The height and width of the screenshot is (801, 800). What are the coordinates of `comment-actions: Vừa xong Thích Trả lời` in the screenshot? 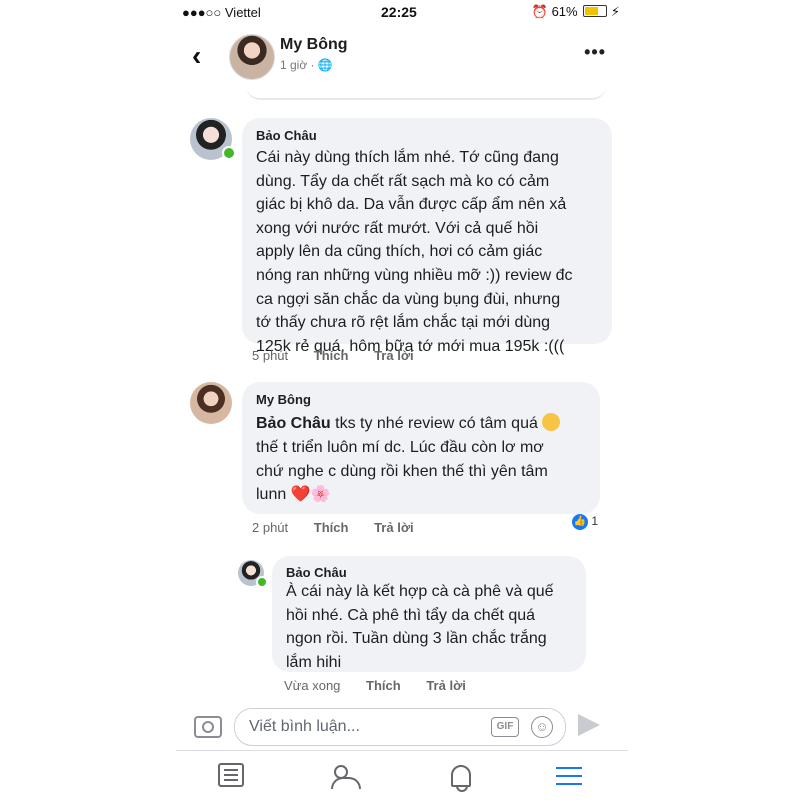 It's located at (386, 685).